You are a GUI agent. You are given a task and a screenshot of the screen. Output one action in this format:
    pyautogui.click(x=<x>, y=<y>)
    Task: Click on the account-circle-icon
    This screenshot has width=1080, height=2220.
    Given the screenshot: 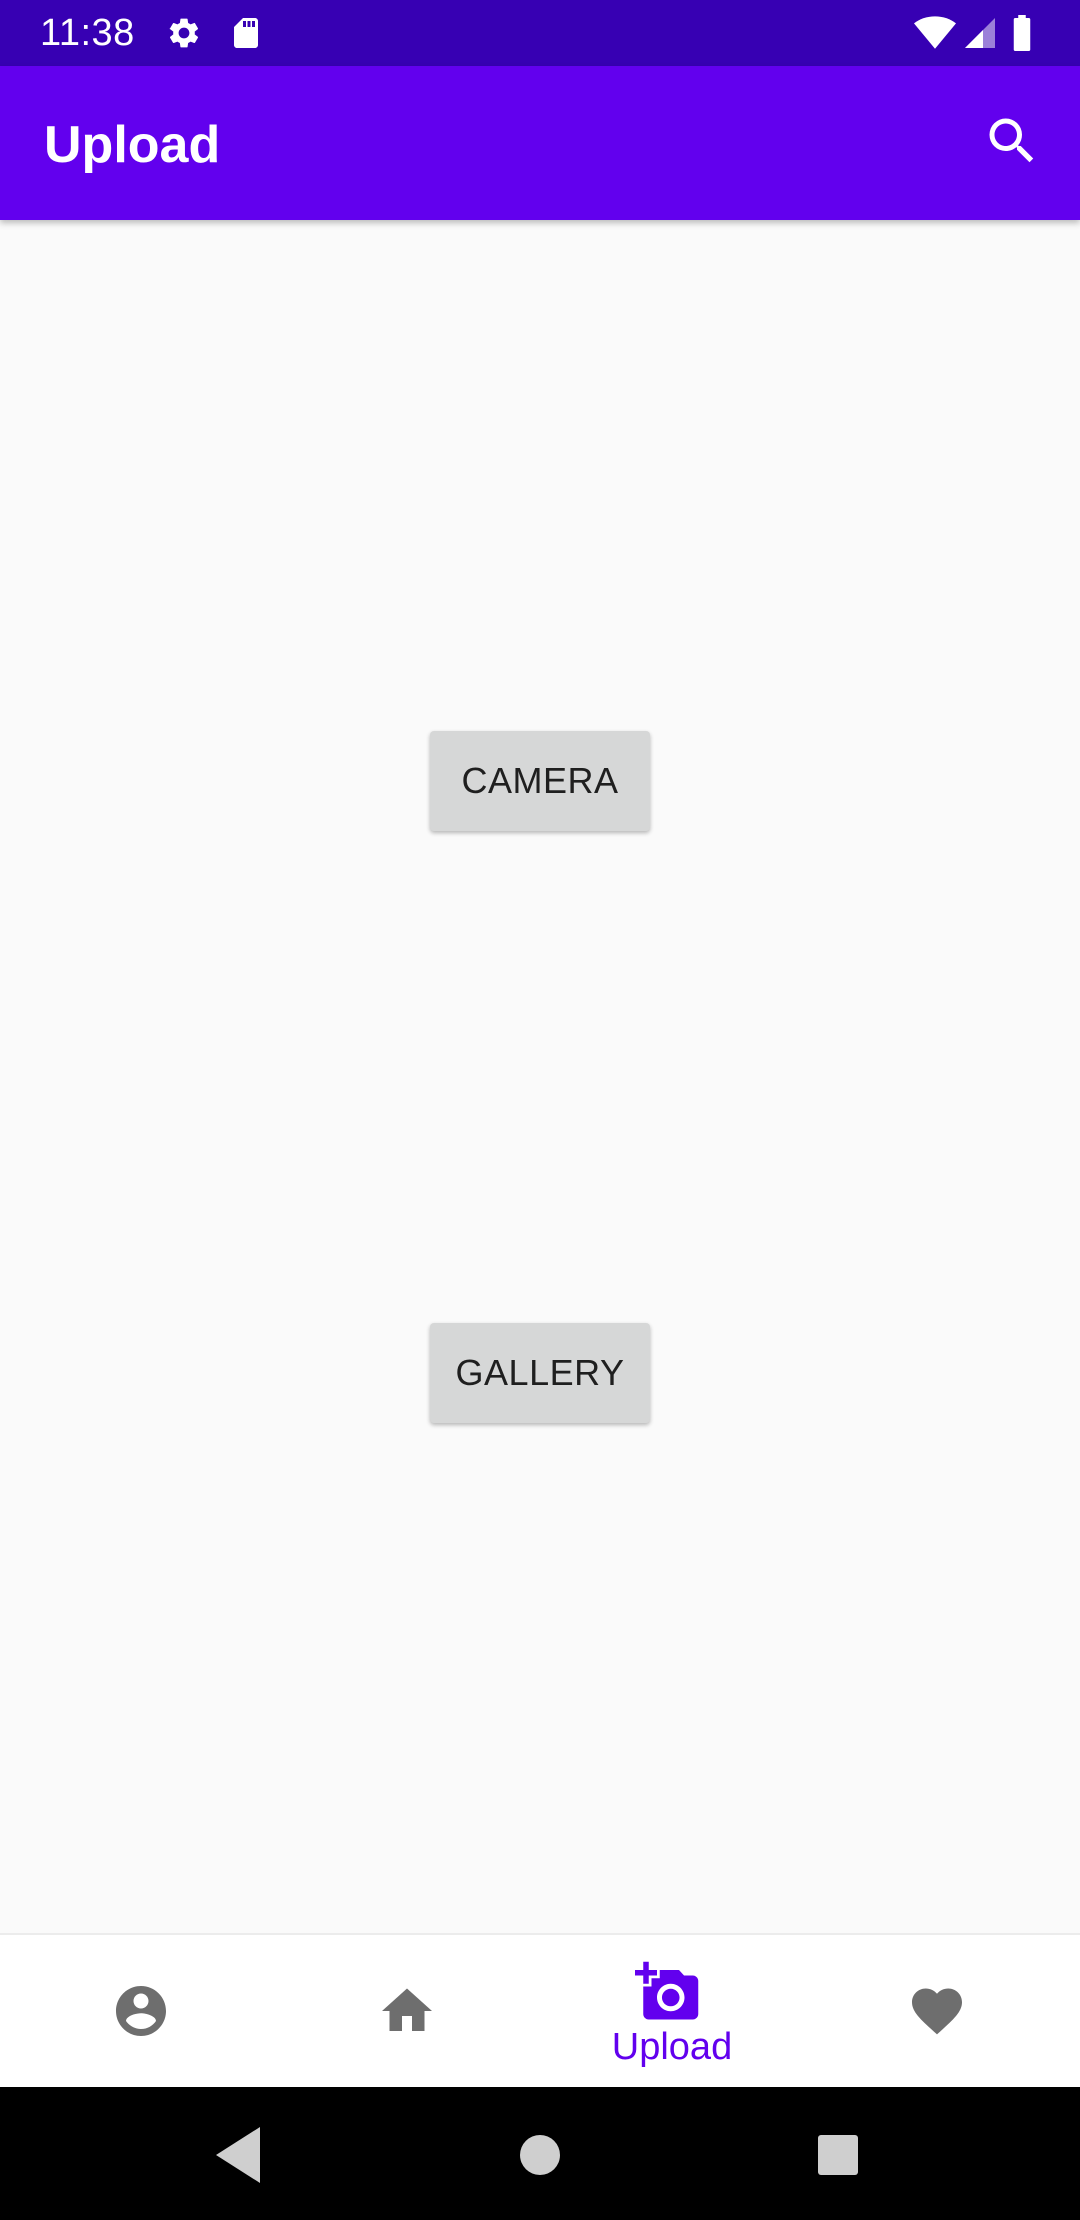 What is the action you would take?
    pyautogui.click(x=141, y=2011)
    